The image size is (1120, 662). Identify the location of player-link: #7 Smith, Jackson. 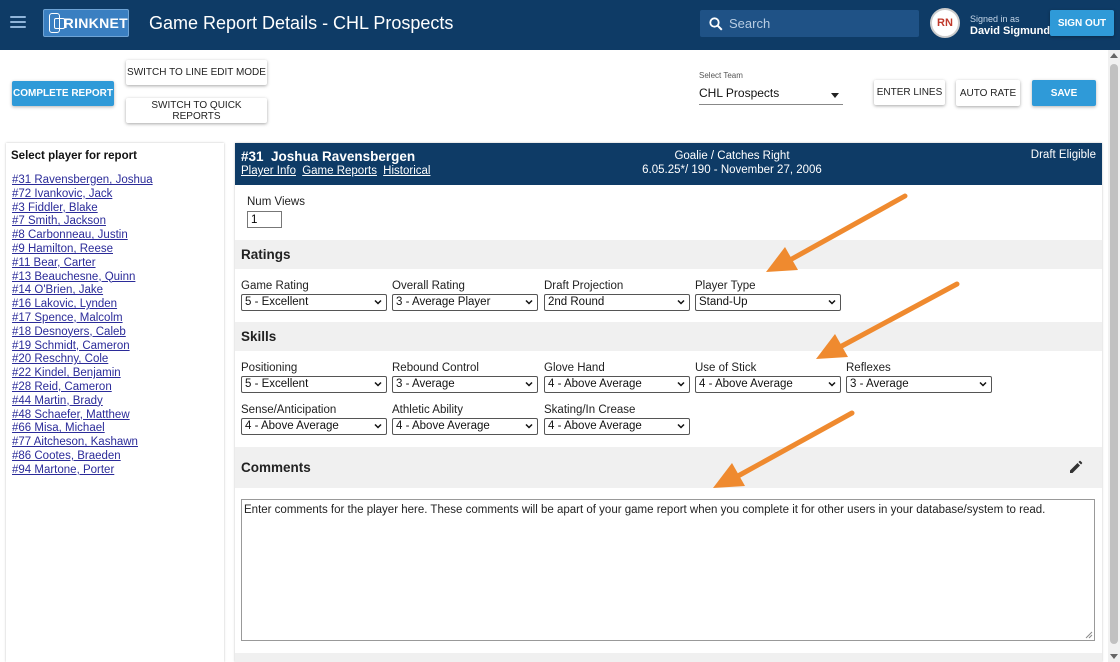
(59, 221).